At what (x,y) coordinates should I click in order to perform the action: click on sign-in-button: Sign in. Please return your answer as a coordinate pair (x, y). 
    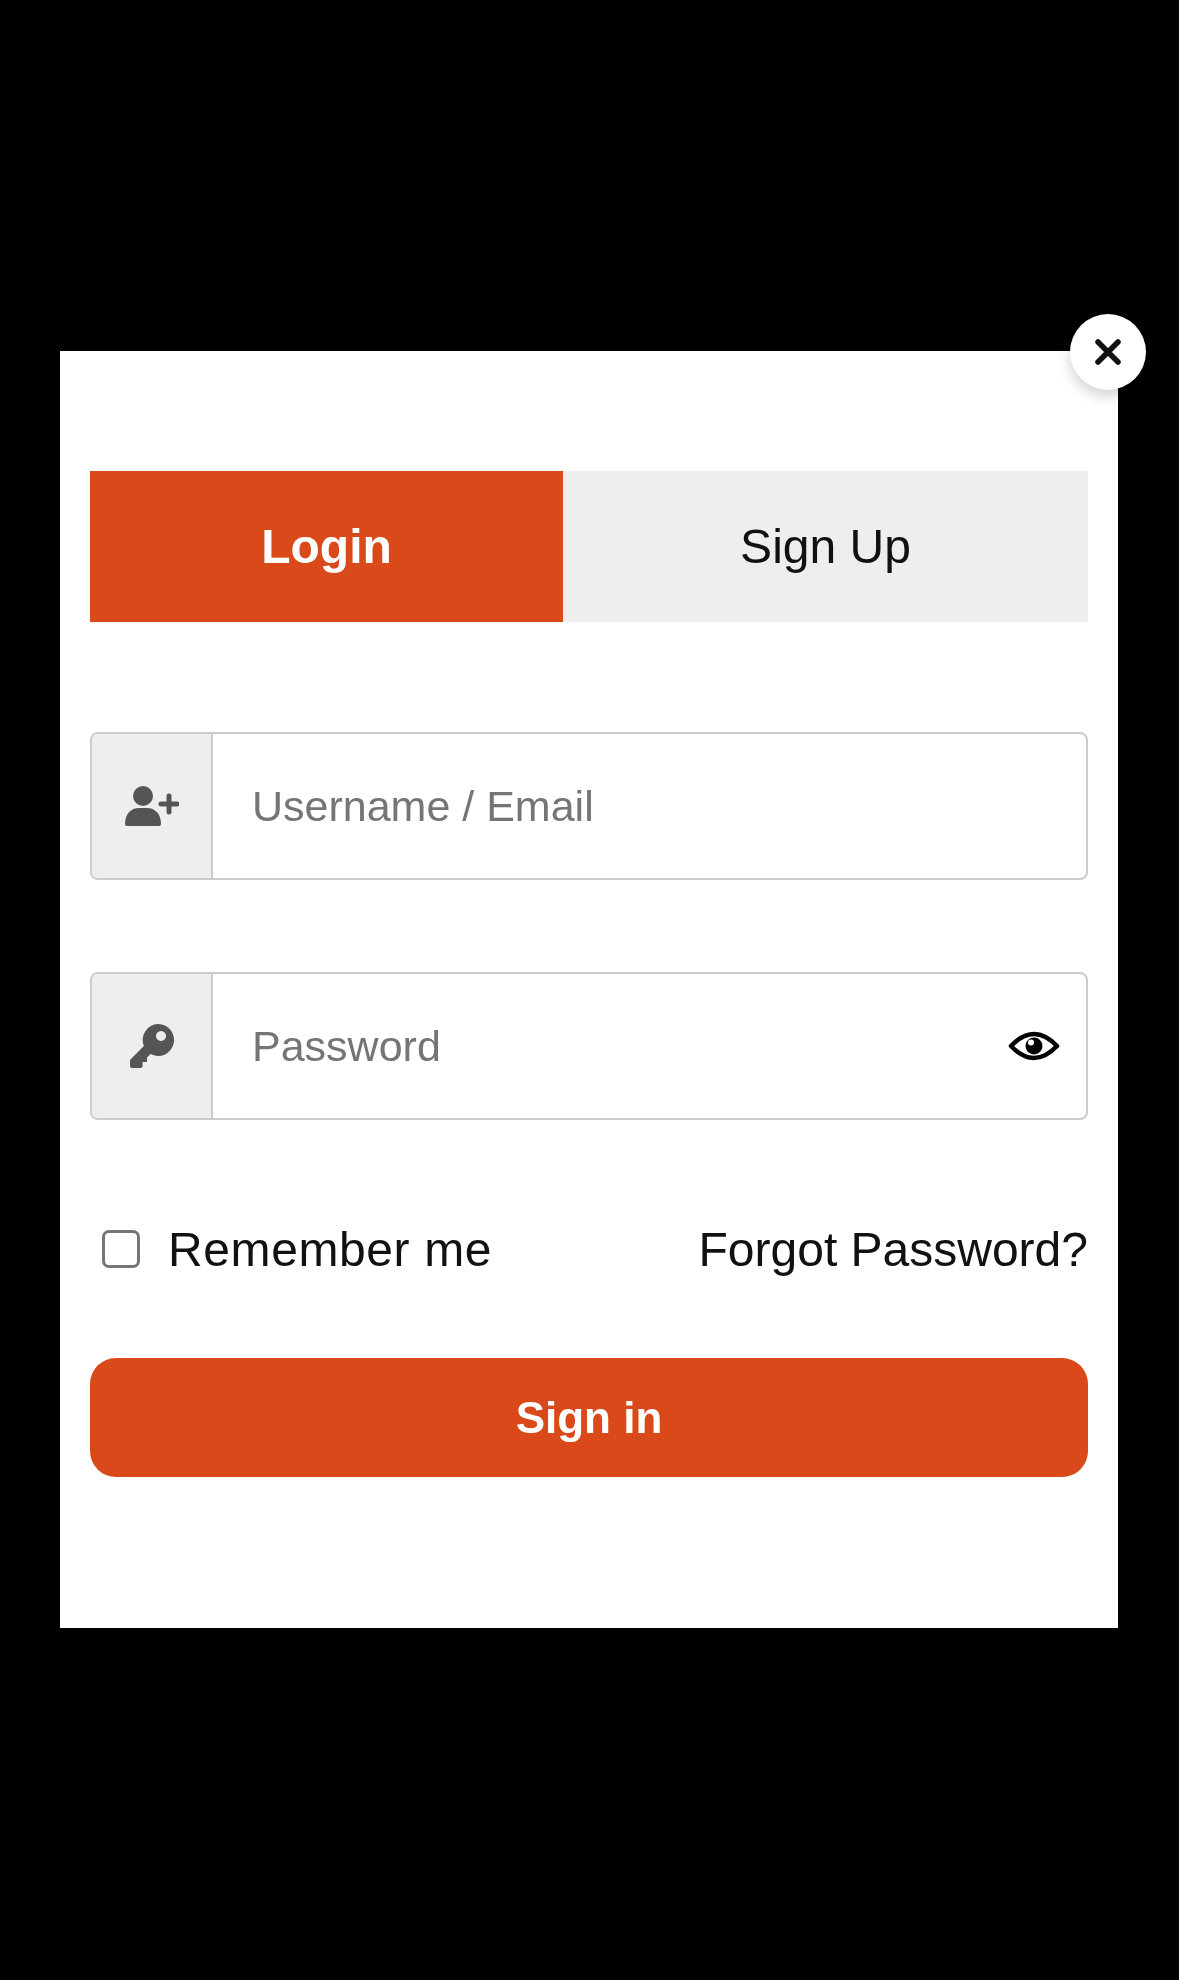
    Looking at the image, I should click on (589, 1417).